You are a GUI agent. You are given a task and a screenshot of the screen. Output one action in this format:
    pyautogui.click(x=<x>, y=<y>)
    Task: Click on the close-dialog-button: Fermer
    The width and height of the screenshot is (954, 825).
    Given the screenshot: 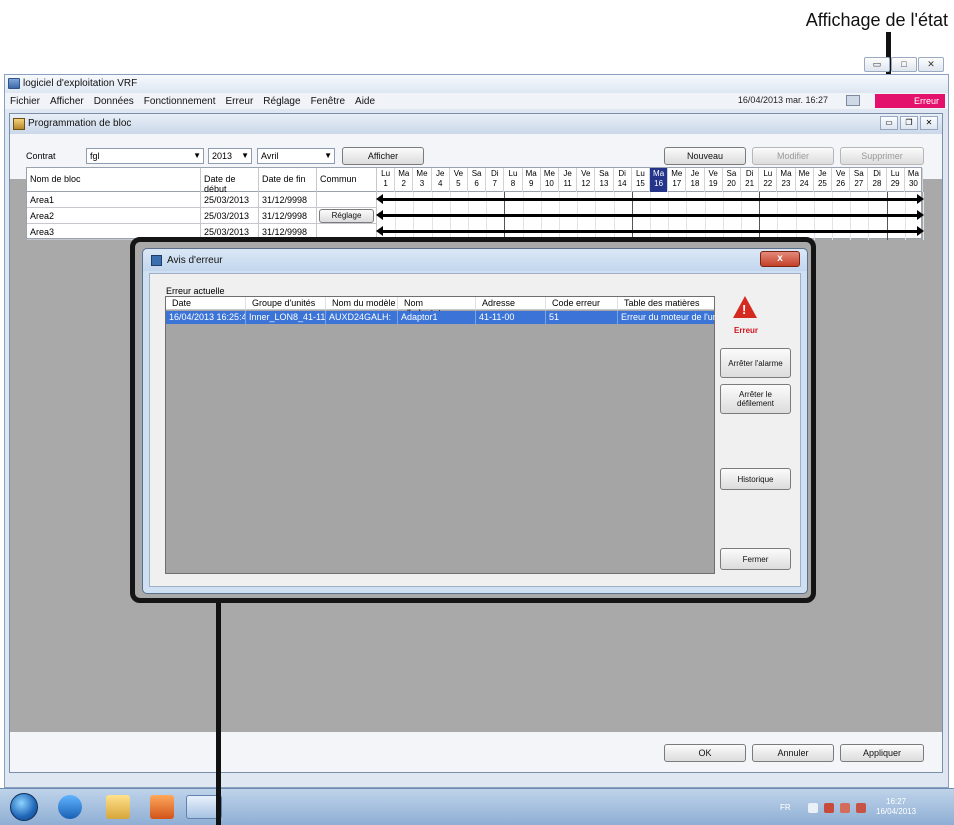 What is the action you would take?
    pyautogui.click(x=755, y=559)
    